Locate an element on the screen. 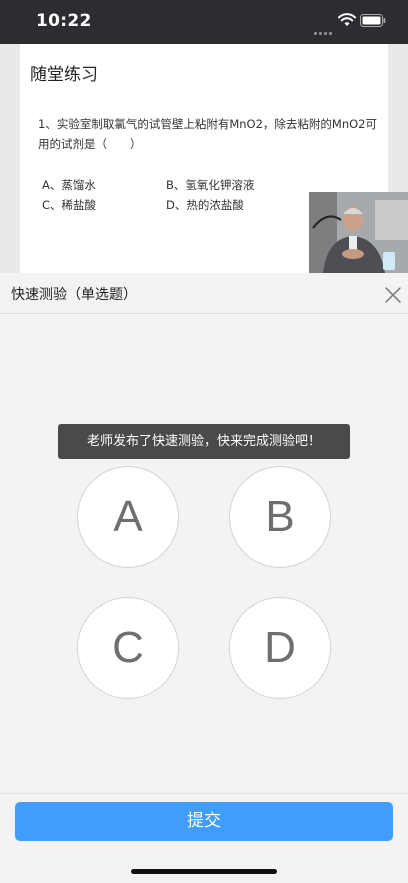  teacher-video-image is located at coordinates (358, 232).